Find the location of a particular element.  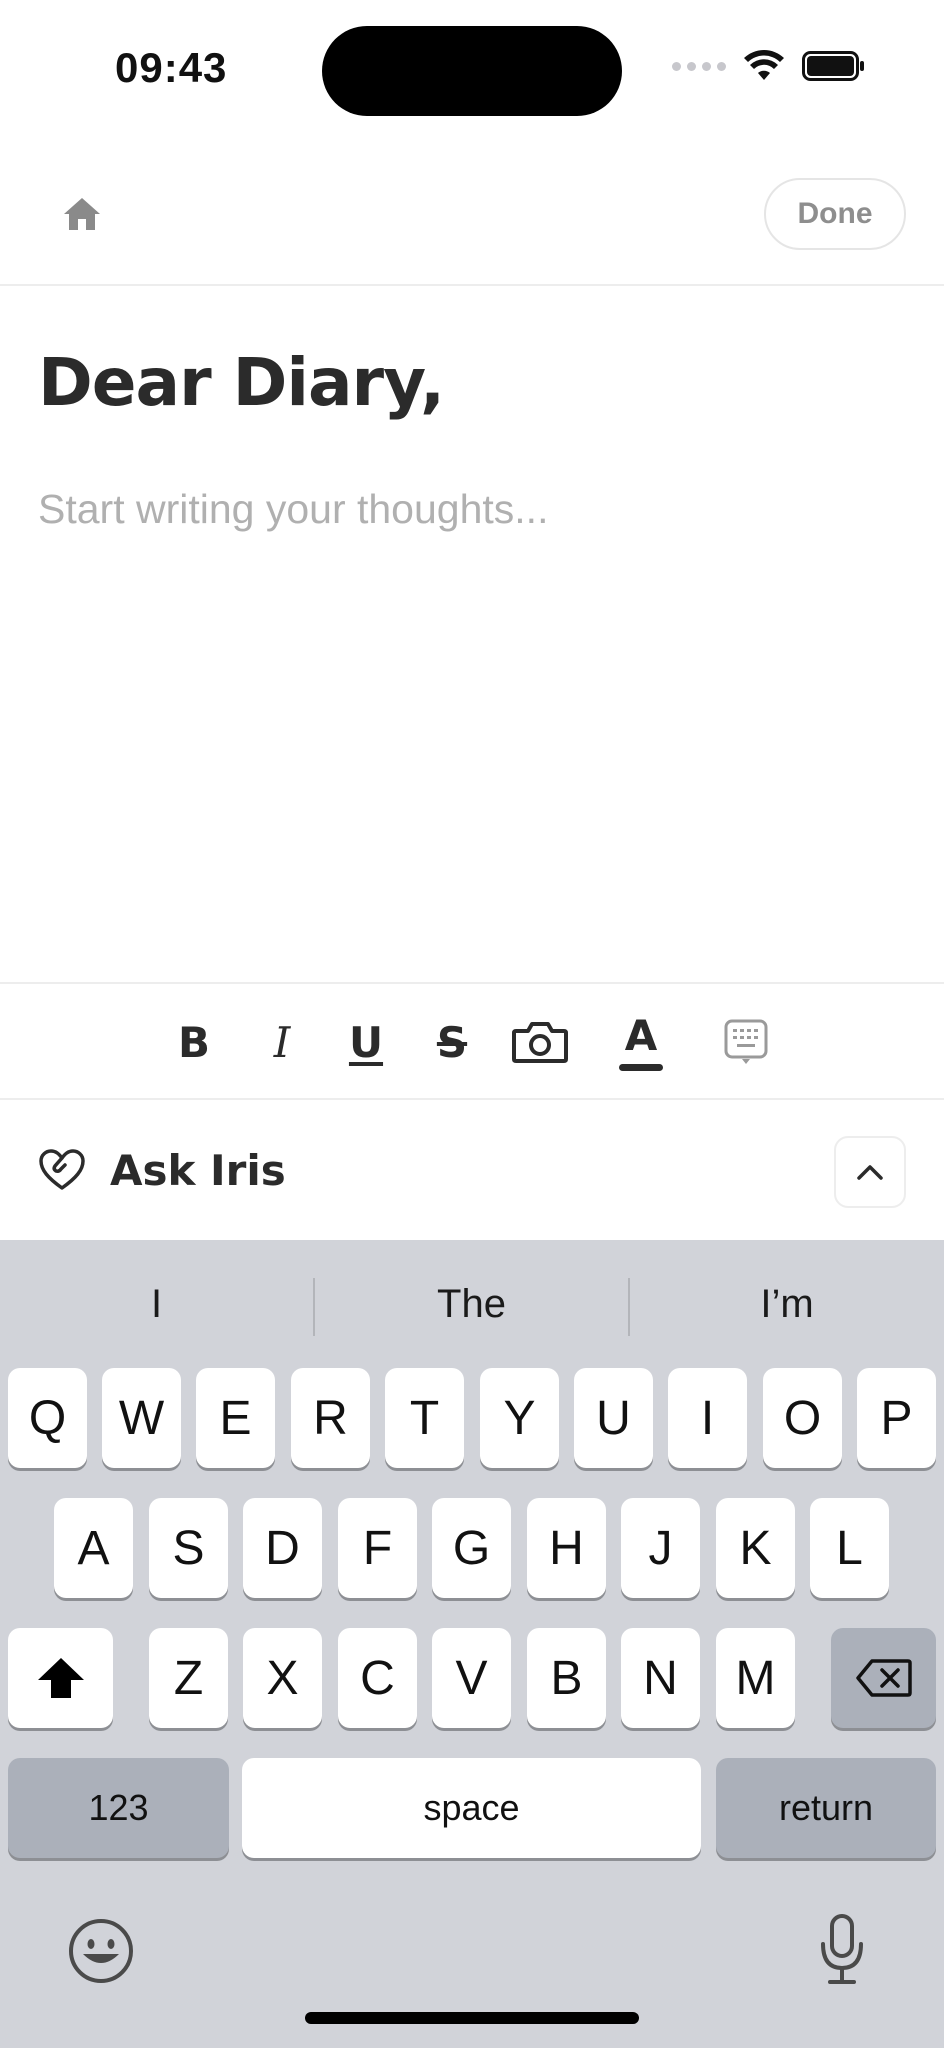

key-x: X is located at coordinates (282, 1678).